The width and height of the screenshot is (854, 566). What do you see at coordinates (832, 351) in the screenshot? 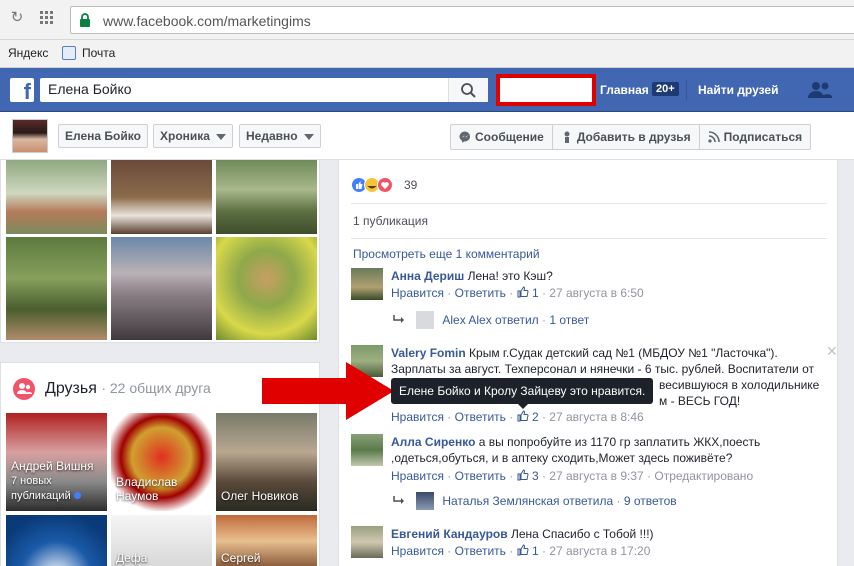
I see `close-icon: ✕` at bounding box center [832, 351].